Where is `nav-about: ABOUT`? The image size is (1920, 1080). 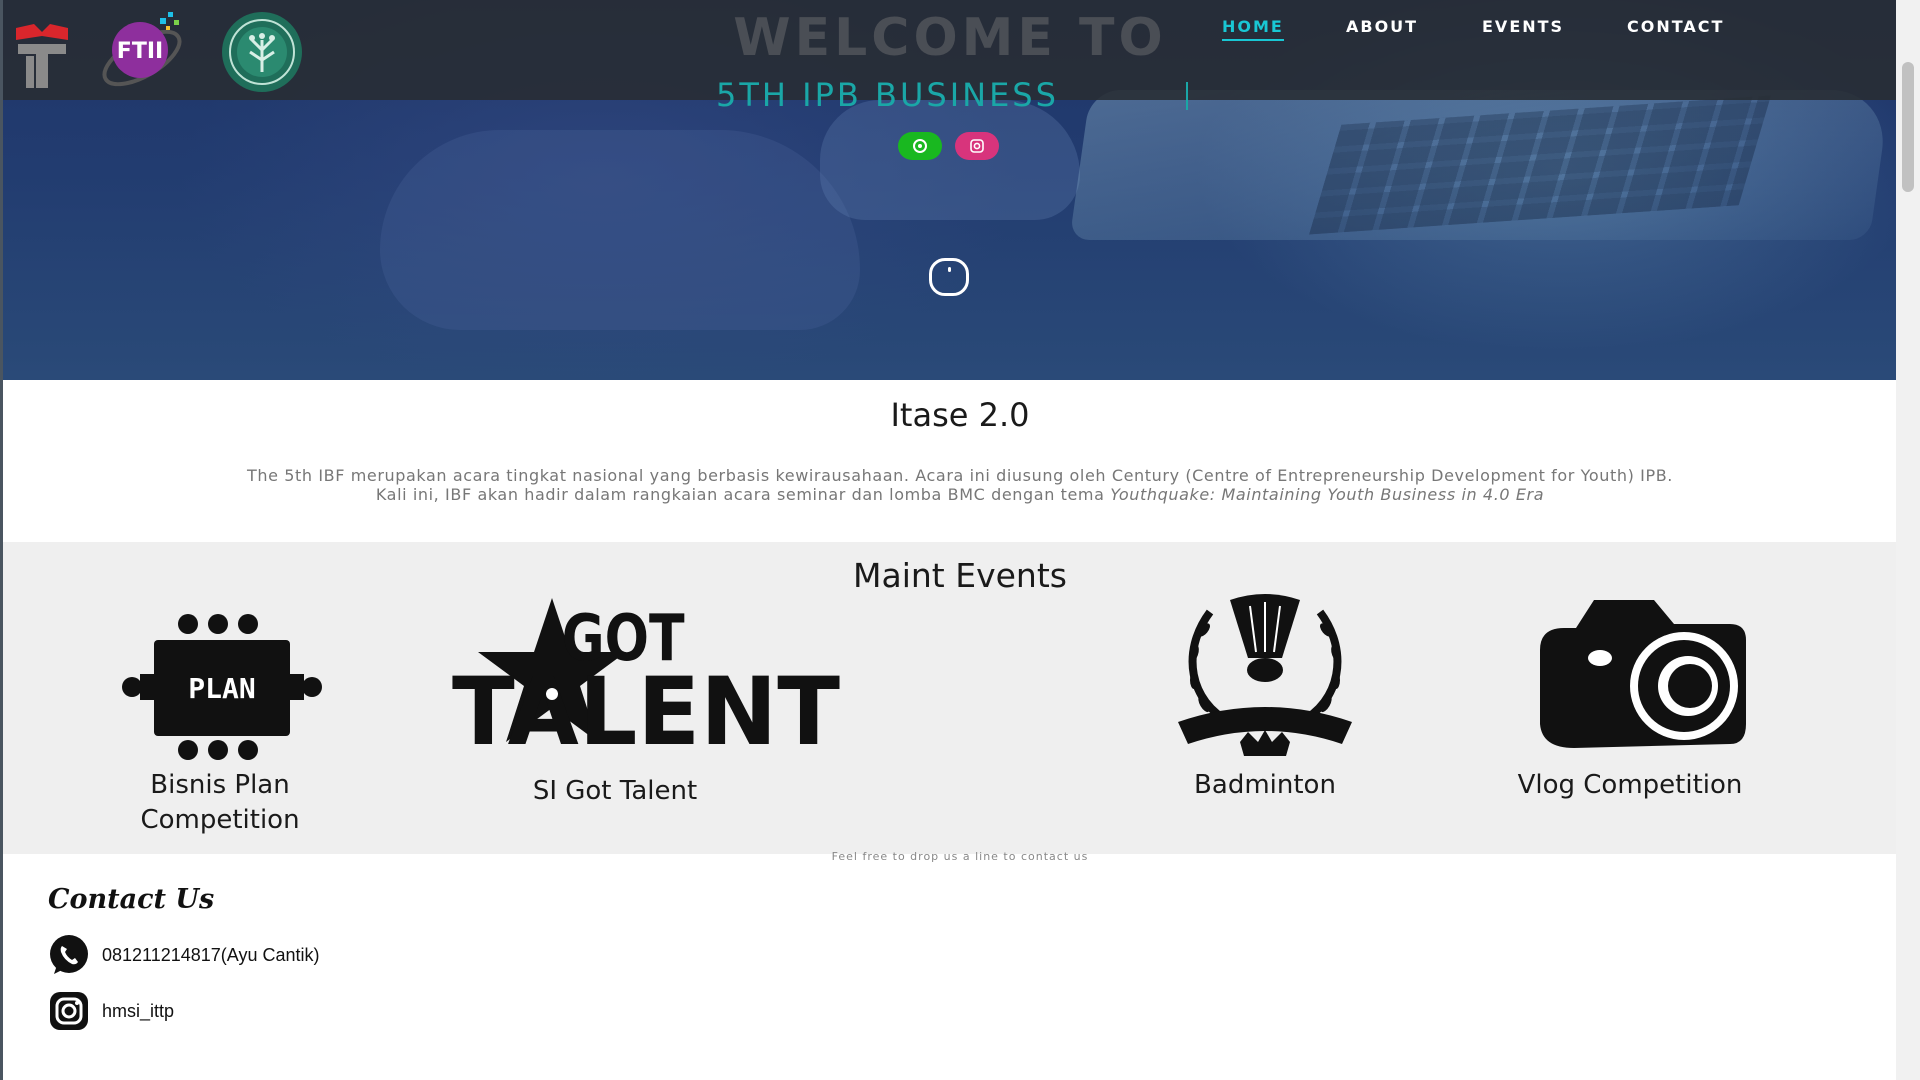 nav-about: ABOUT is located at coordinates (1382, 26).